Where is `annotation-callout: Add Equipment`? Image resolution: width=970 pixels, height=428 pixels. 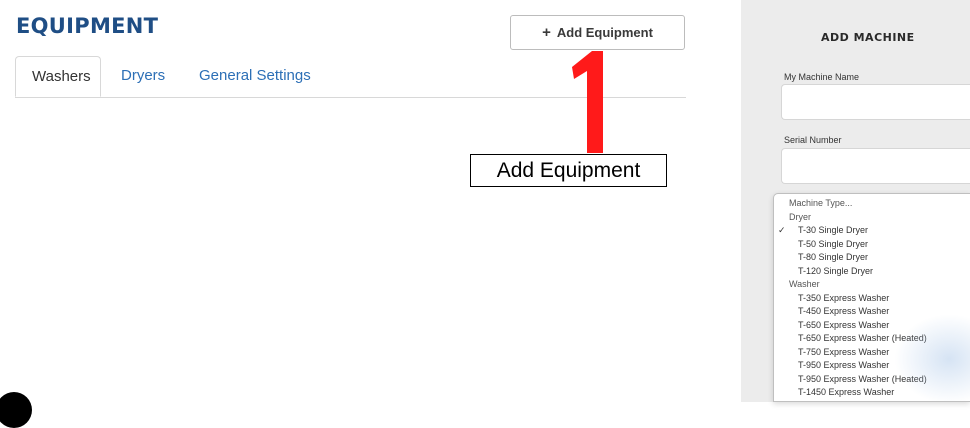 annotation-callout: Add Equipment is located at coordinates (568, 170).